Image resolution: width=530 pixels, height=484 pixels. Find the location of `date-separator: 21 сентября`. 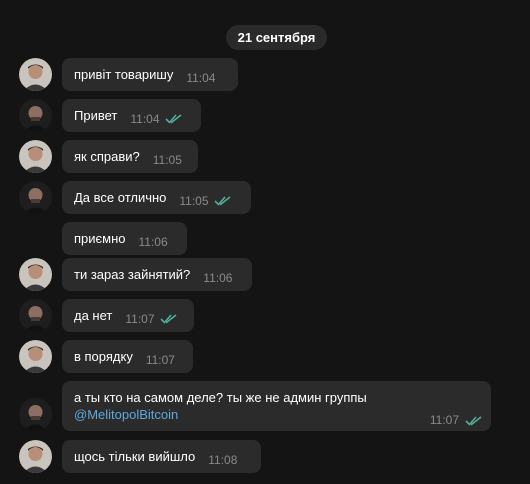

date-separator: 21 сентября is located at coordinates (276, 37).